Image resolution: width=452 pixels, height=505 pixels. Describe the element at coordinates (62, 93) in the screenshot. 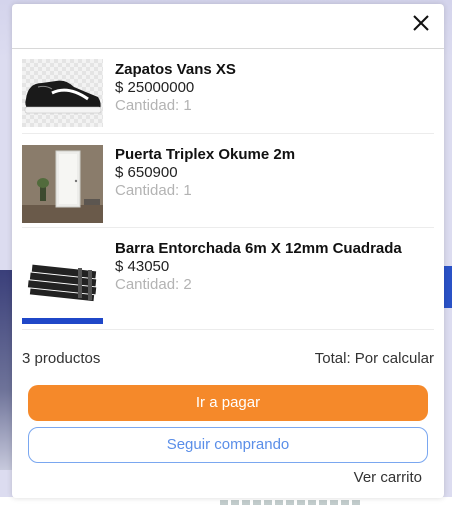

I see `shoe-image` at that location.